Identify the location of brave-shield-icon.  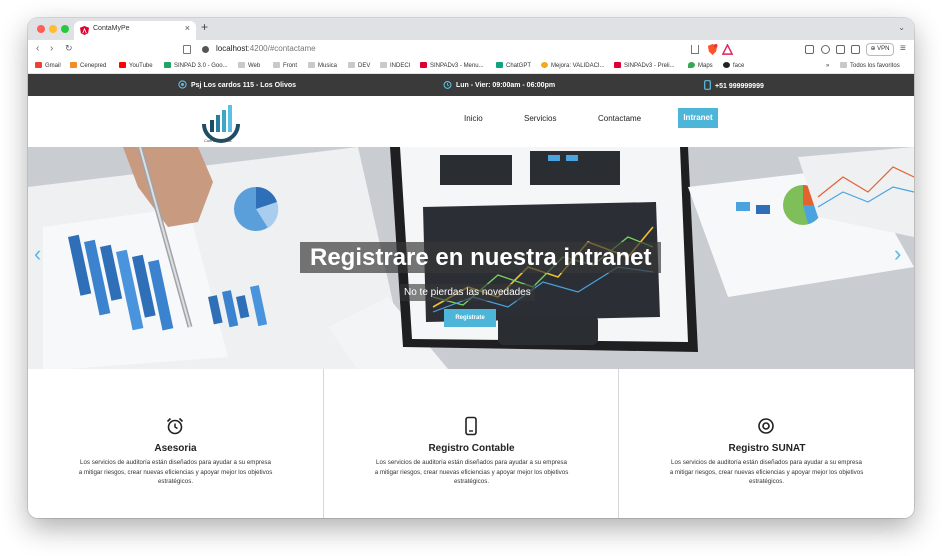
(712, 49).